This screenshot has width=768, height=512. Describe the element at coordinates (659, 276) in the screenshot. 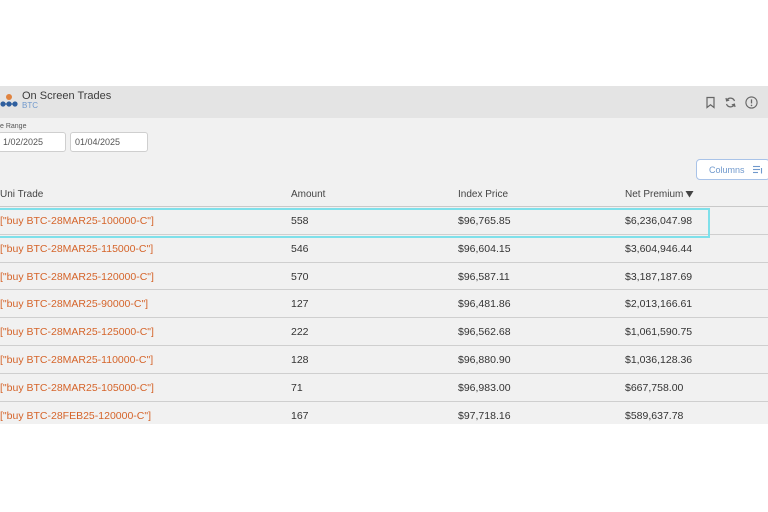

I see `net-premium-cell: $3,187,187.69` at that location.